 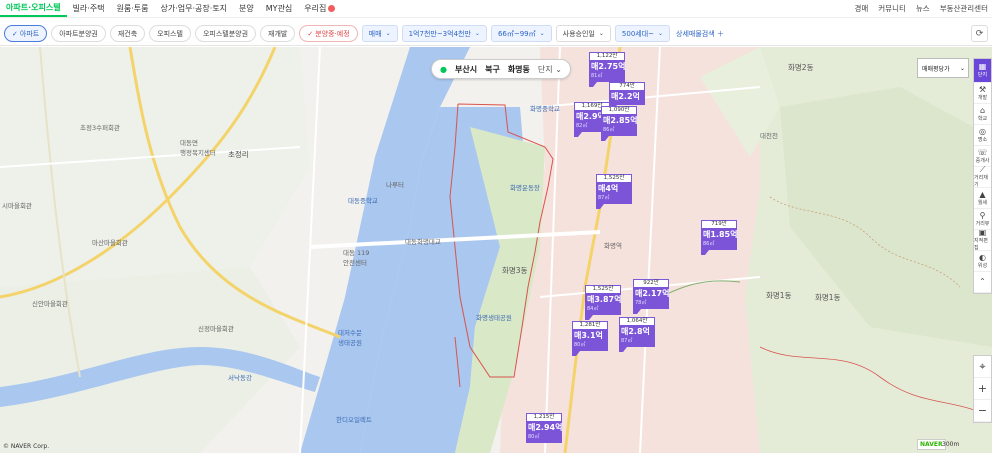 I want to click on tool-label: 중개사, so click(x=982, y=160).